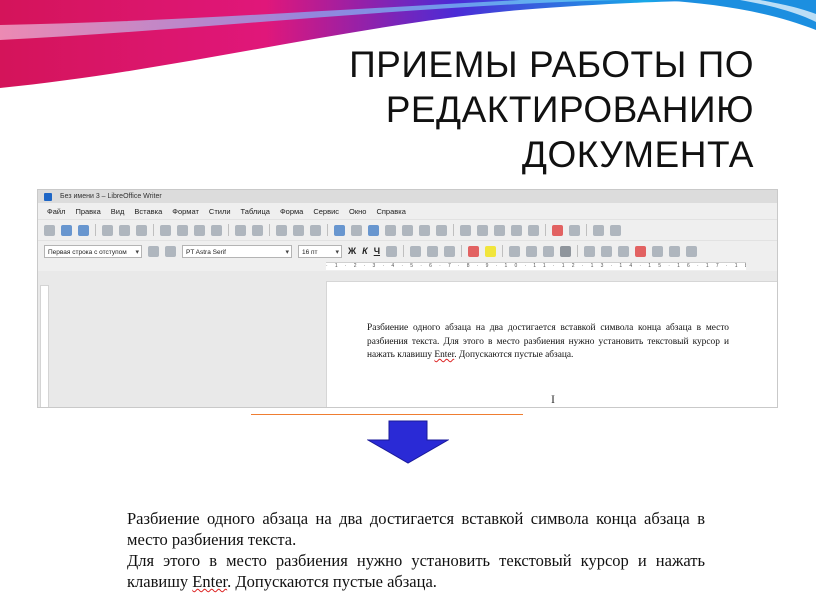 The height and width of the screenshot is (613, 816). I want to click on bullets-icon, so click(590, 251).